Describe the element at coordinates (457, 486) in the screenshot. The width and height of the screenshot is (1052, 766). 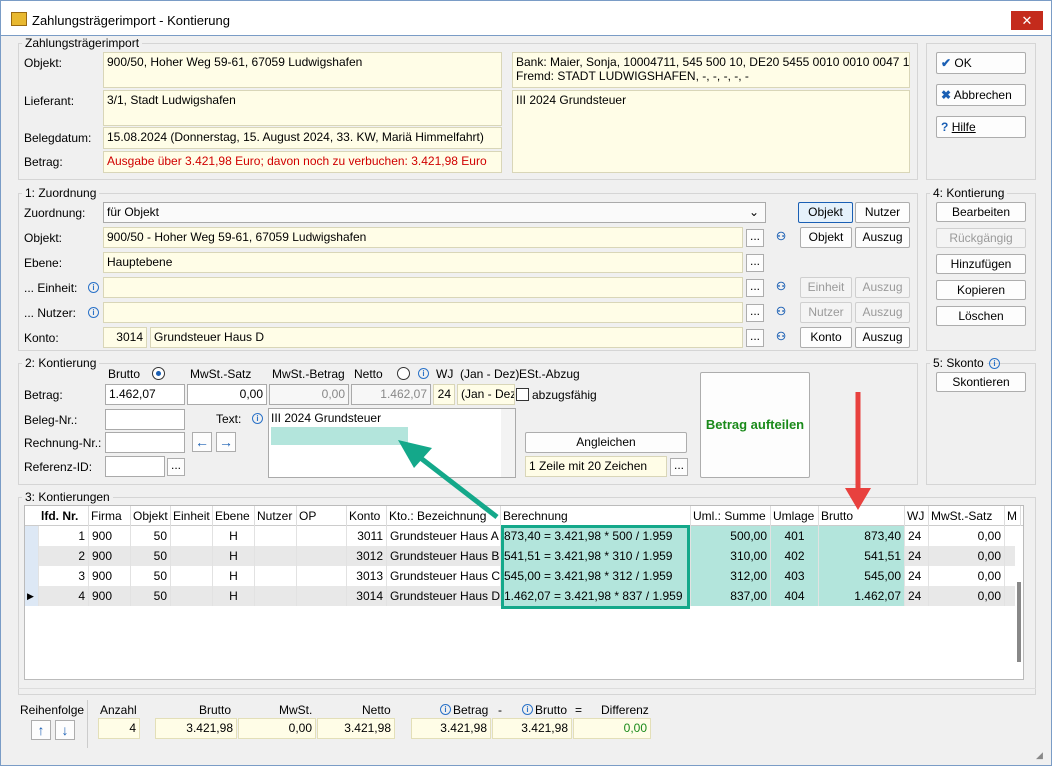
I see `green-arrow-shaft` at that location.